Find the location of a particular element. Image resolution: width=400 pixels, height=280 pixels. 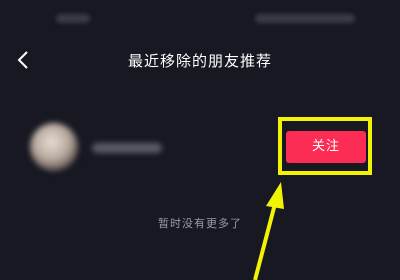

page-title: 最近移除的朋友推荐 is located at coordinates (199, 61).